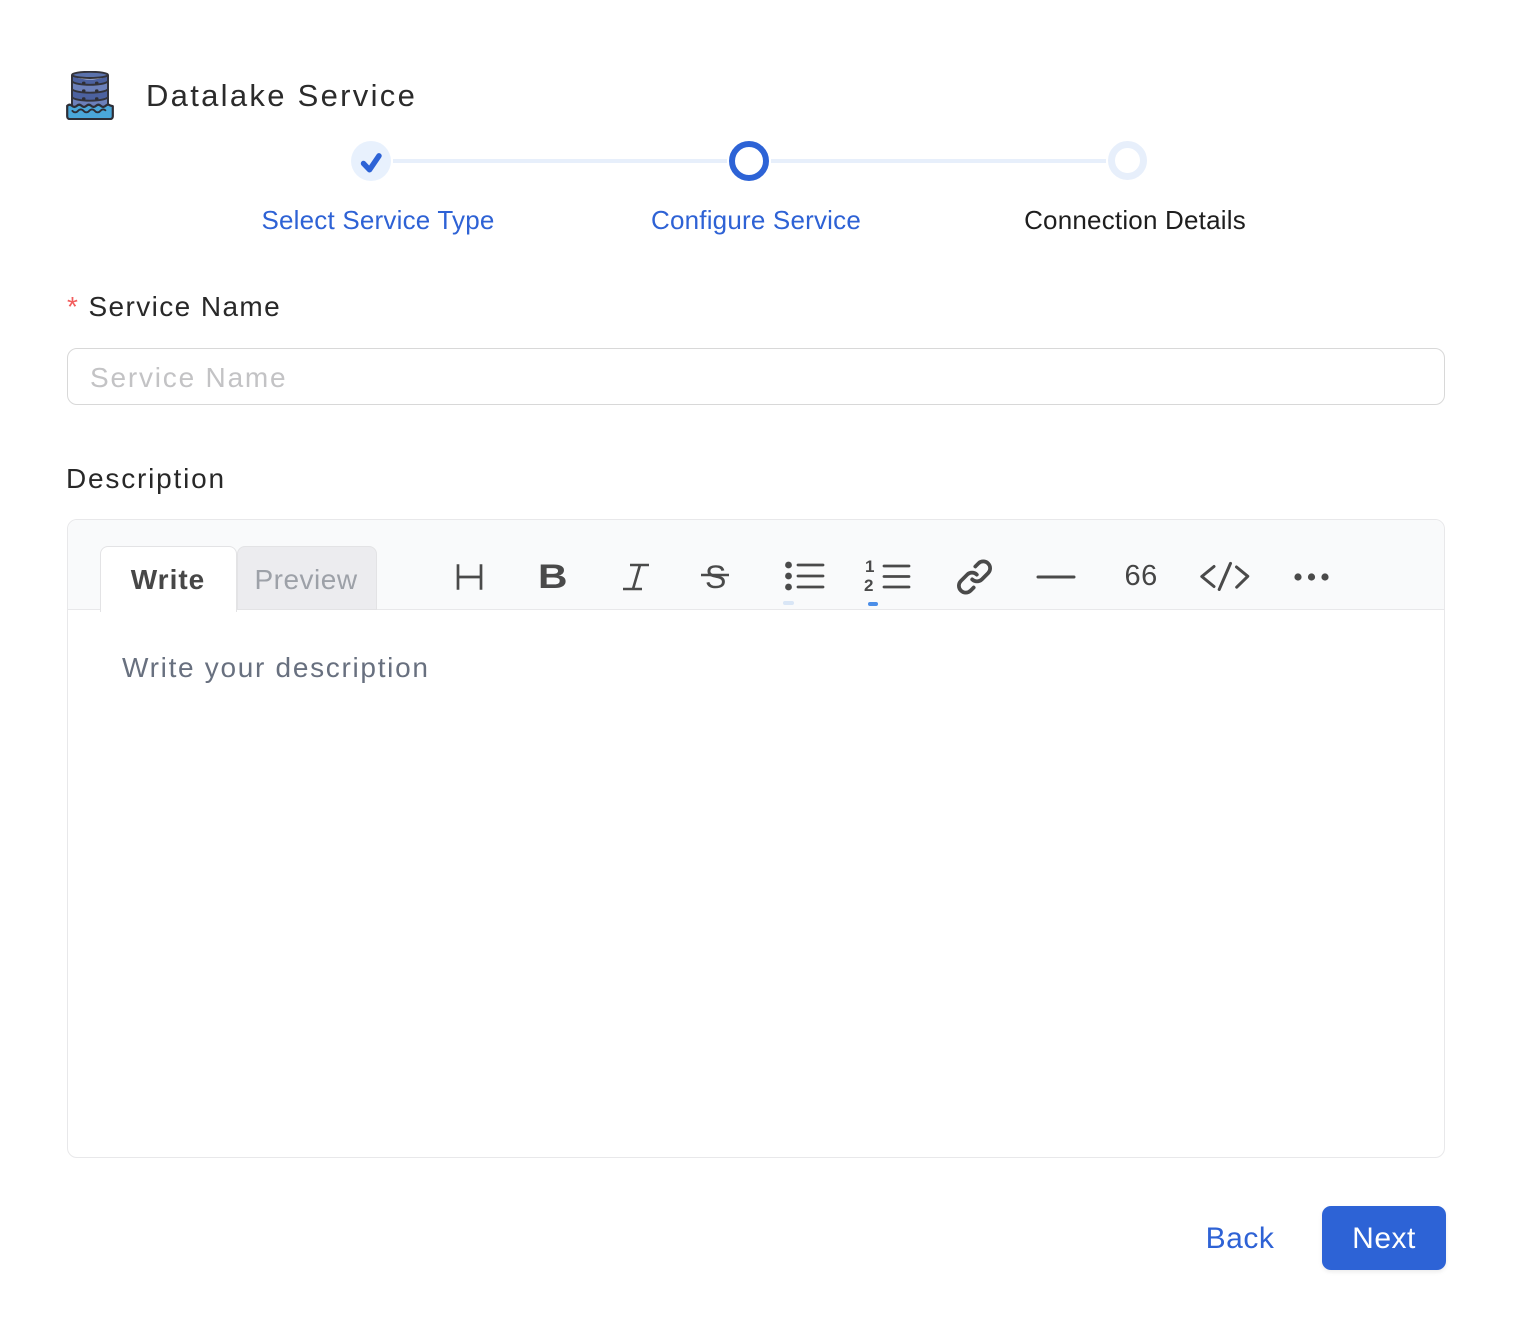 Image resolution: width=1516 pixels, height=1334 pixels. I want to click on svg-text: 1, so click(869, 566).